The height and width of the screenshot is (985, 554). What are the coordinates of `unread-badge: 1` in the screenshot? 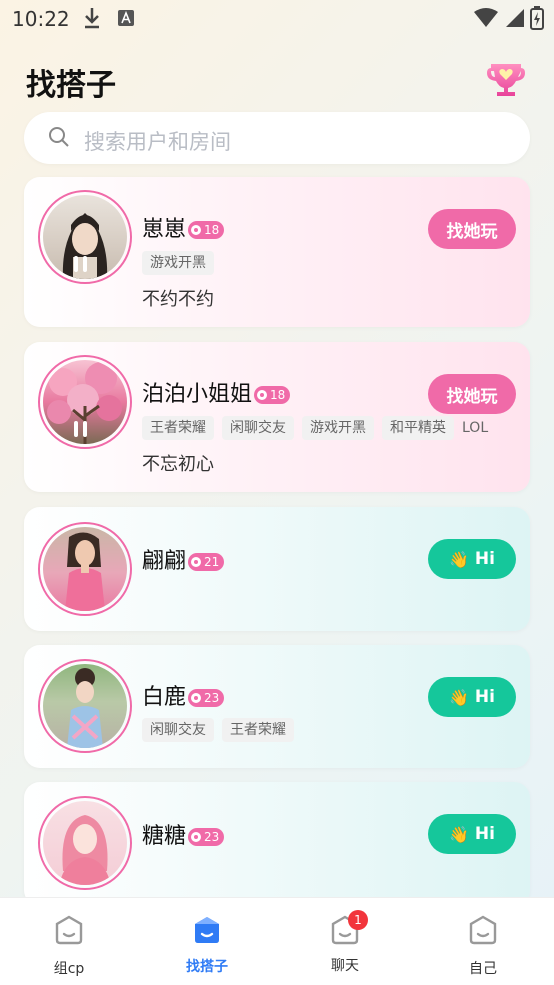 It's located at (358, 920).